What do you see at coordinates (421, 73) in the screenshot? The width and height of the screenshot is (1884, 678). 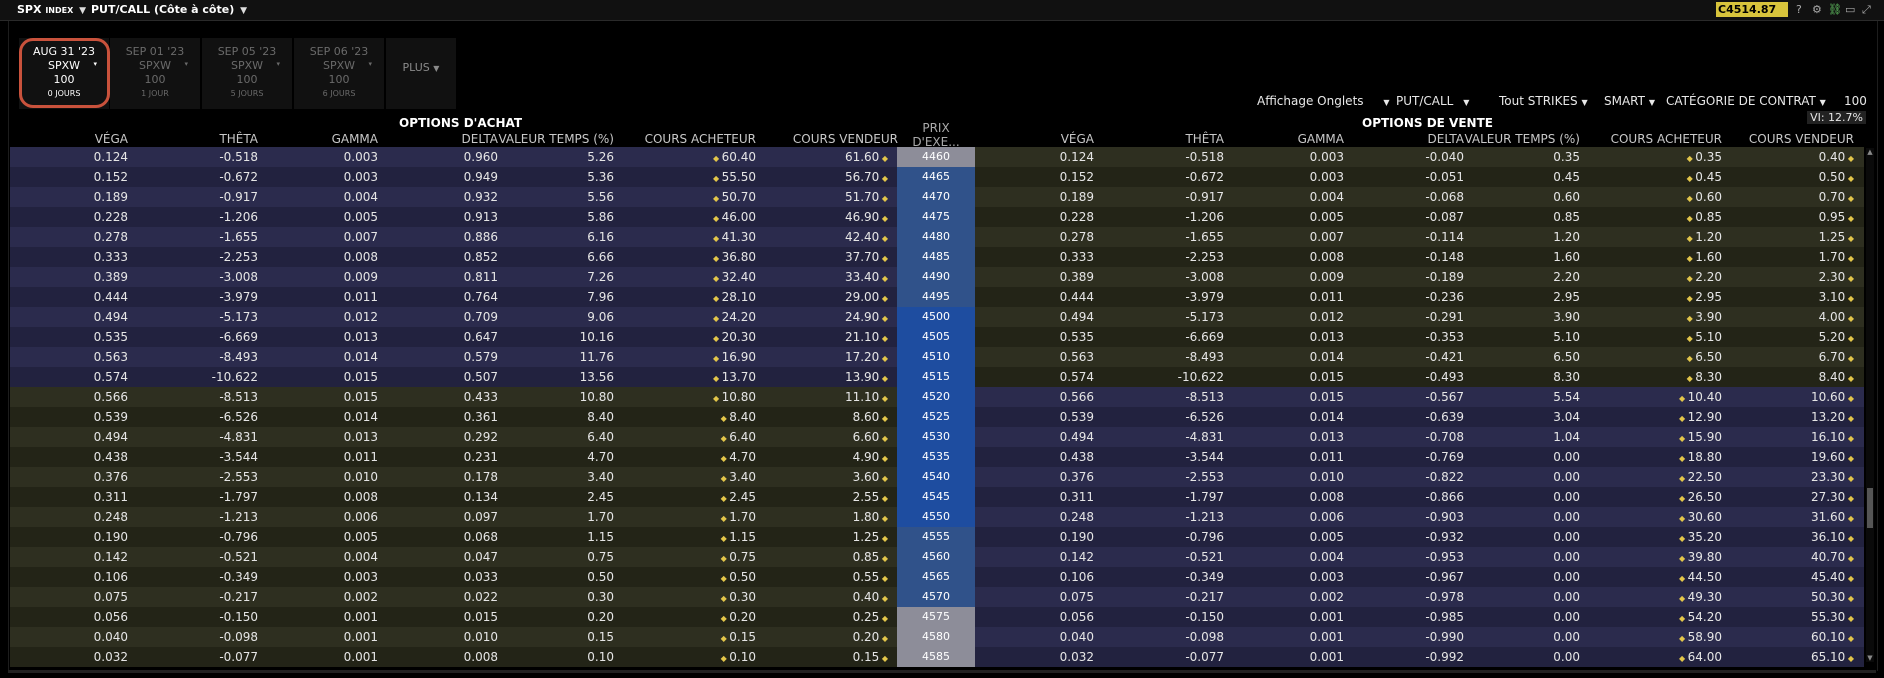 I see `more-expirations-button: PLUS ▼` at bounding box center [421, 73].